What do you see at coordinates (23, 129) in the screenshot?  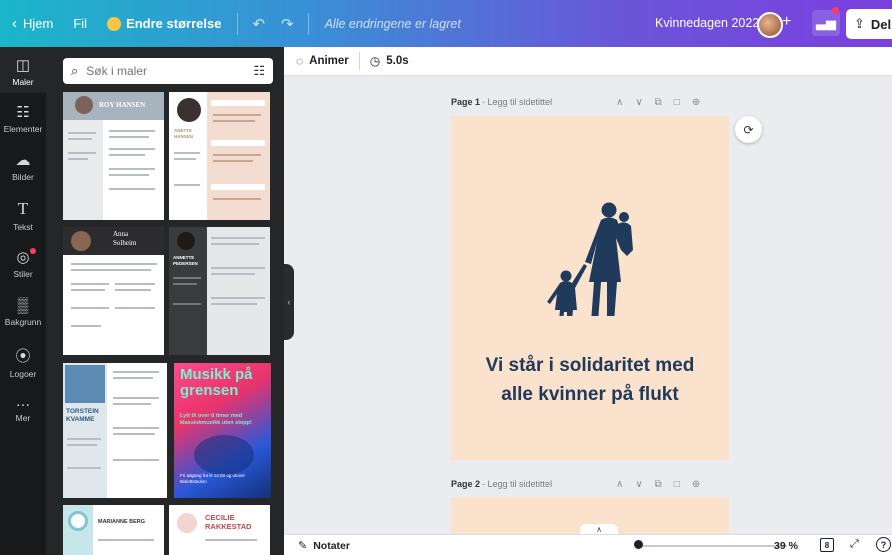 I see `rail-label: Elementer` at bounding box center [23, 129].